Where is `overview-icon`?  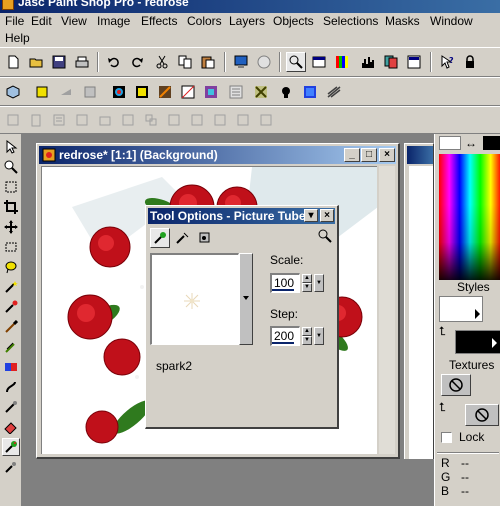 overview-icon is located at coordinates (414, 62).